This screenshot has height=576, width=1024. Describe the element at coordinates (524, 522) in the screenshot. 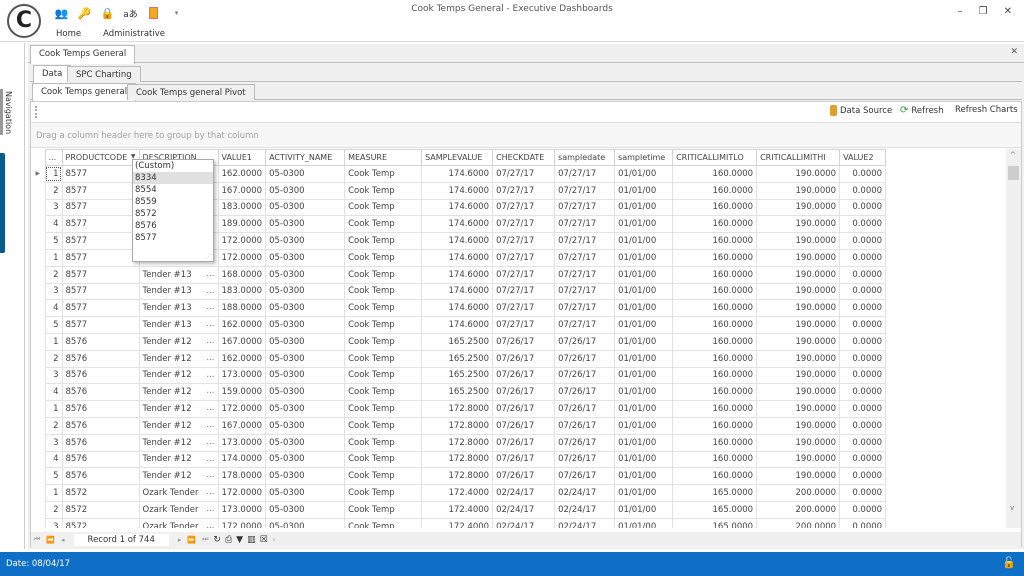

I see `cell-checkdate: 02/24/17` at that location.